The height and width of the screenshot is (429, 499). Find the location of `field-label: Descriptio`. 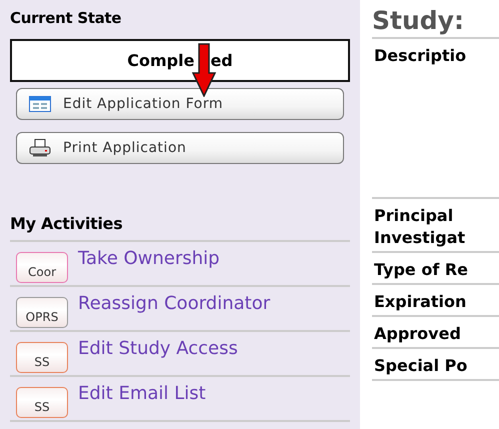

field-label: Descriptio is located at coordinates (420, 56).